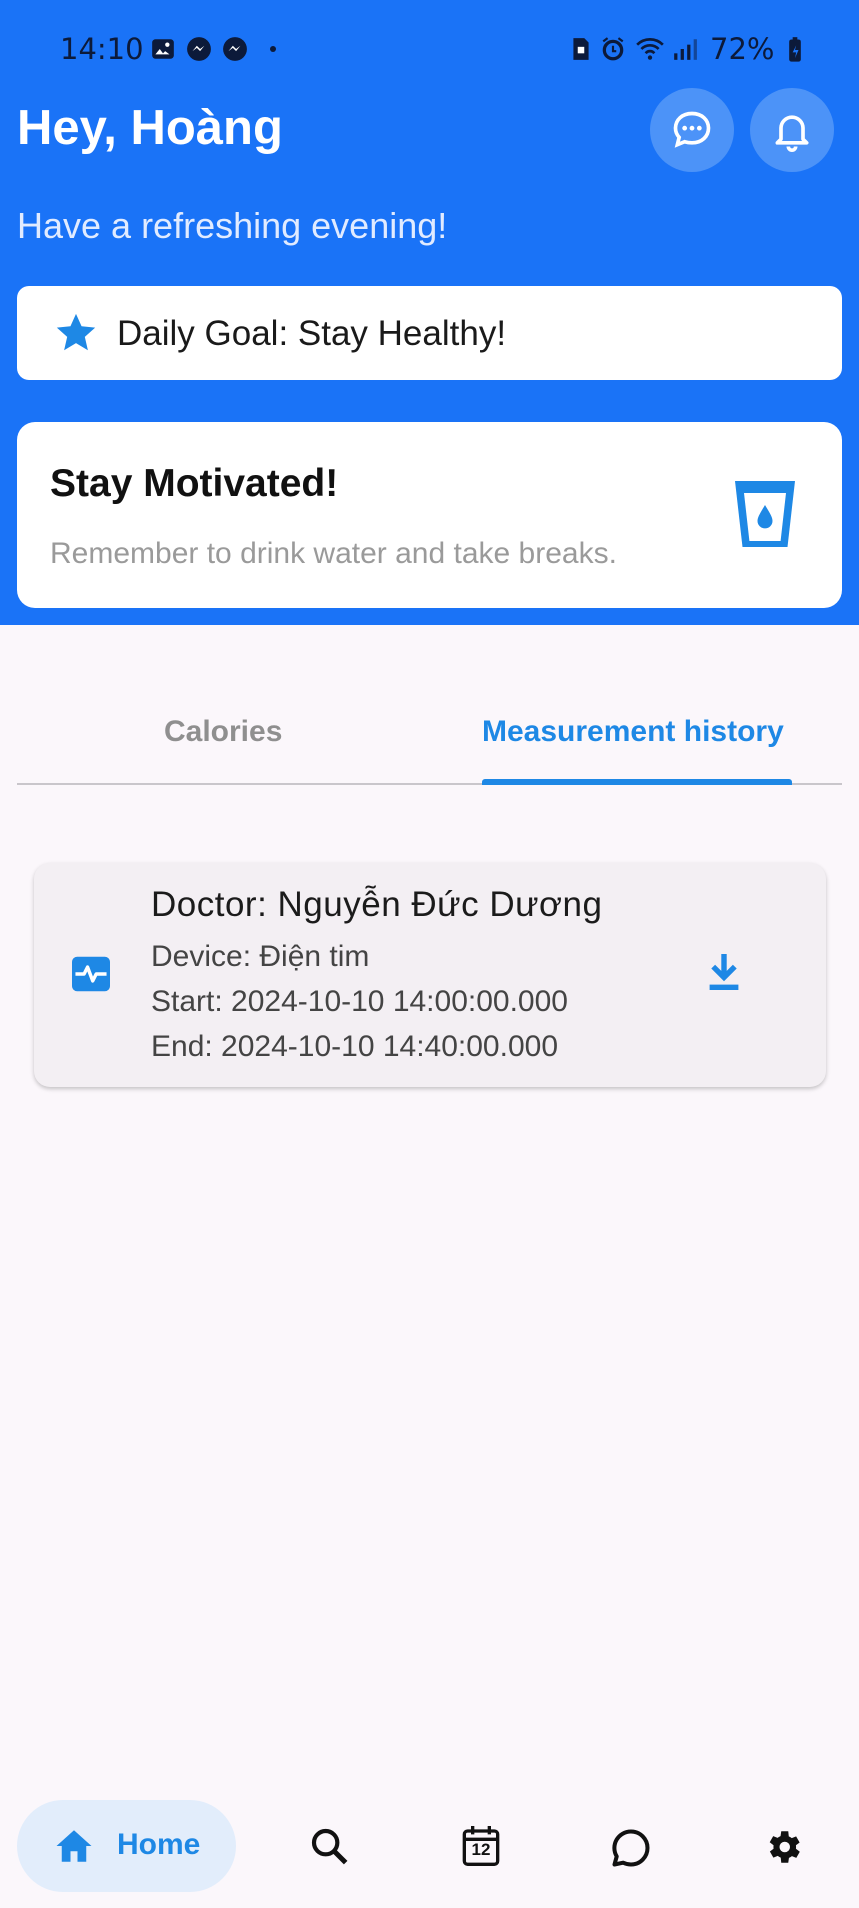 The height and width of the screenshot is (1908, 859). I want to click on search-icon, so click(329, 1846).